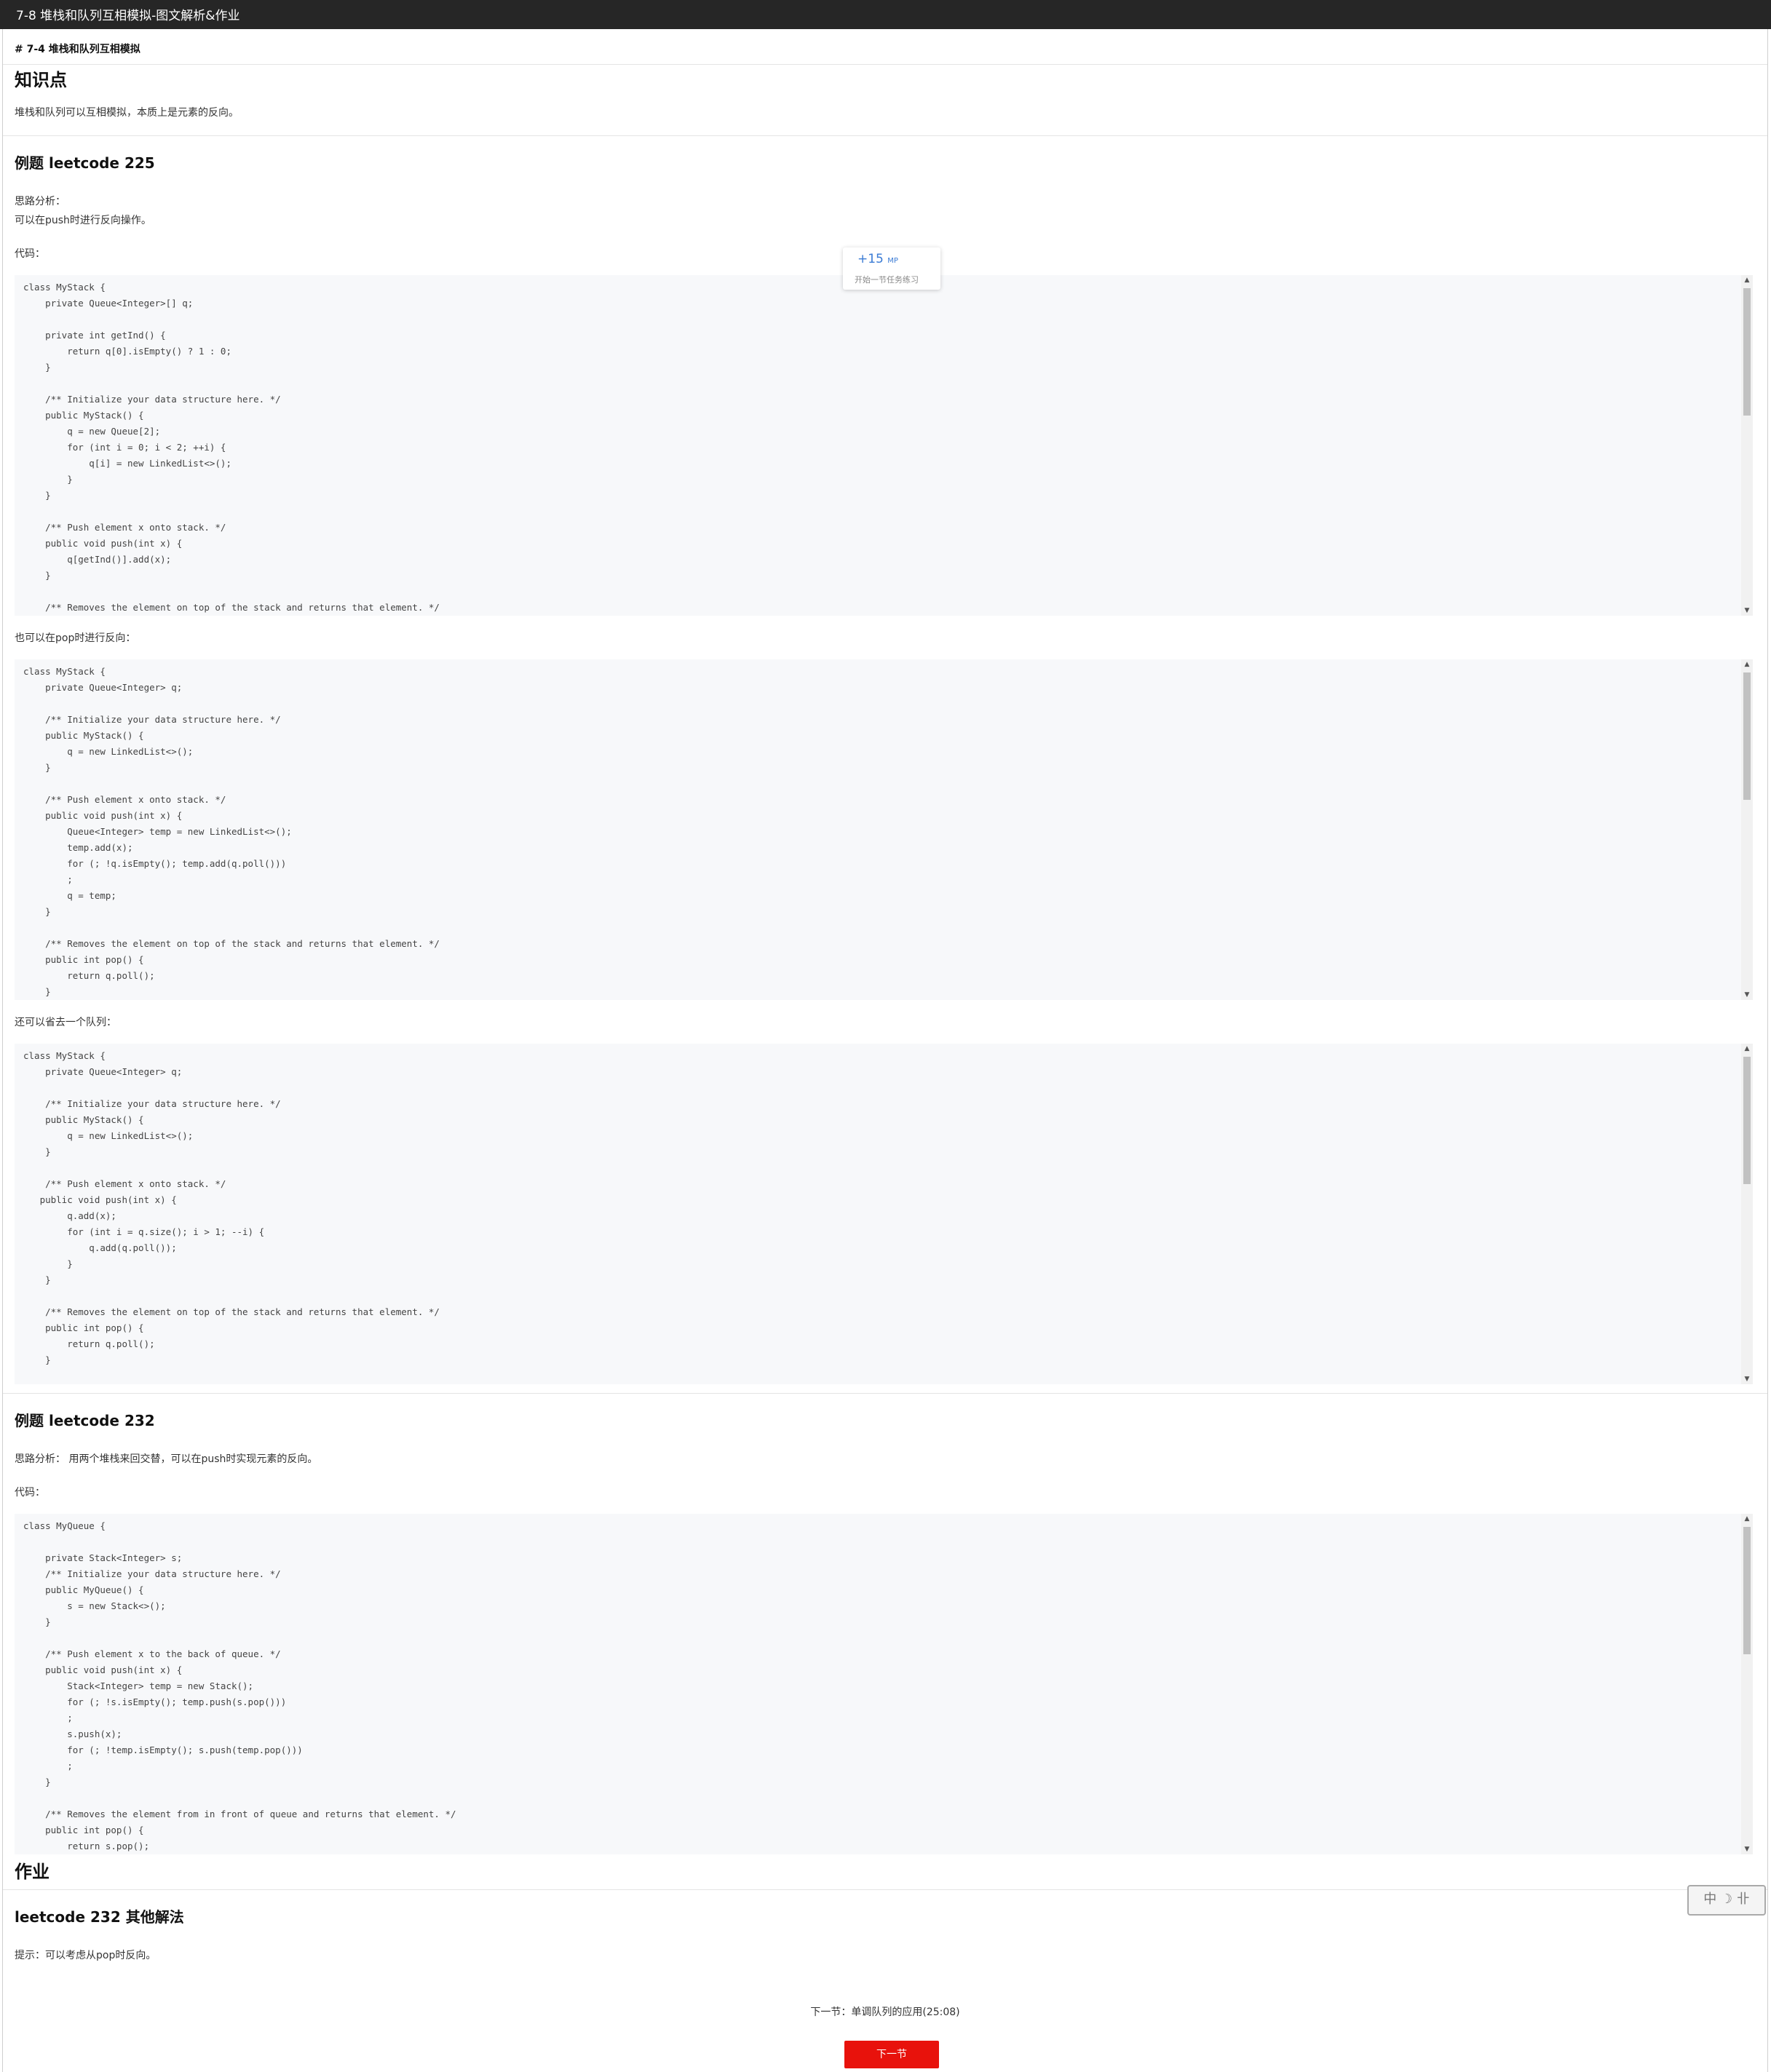 This screenshot has height=2072, width=1771. I want to click on heading-example-232: 例题 leetcode 232, so click(85, 1420).